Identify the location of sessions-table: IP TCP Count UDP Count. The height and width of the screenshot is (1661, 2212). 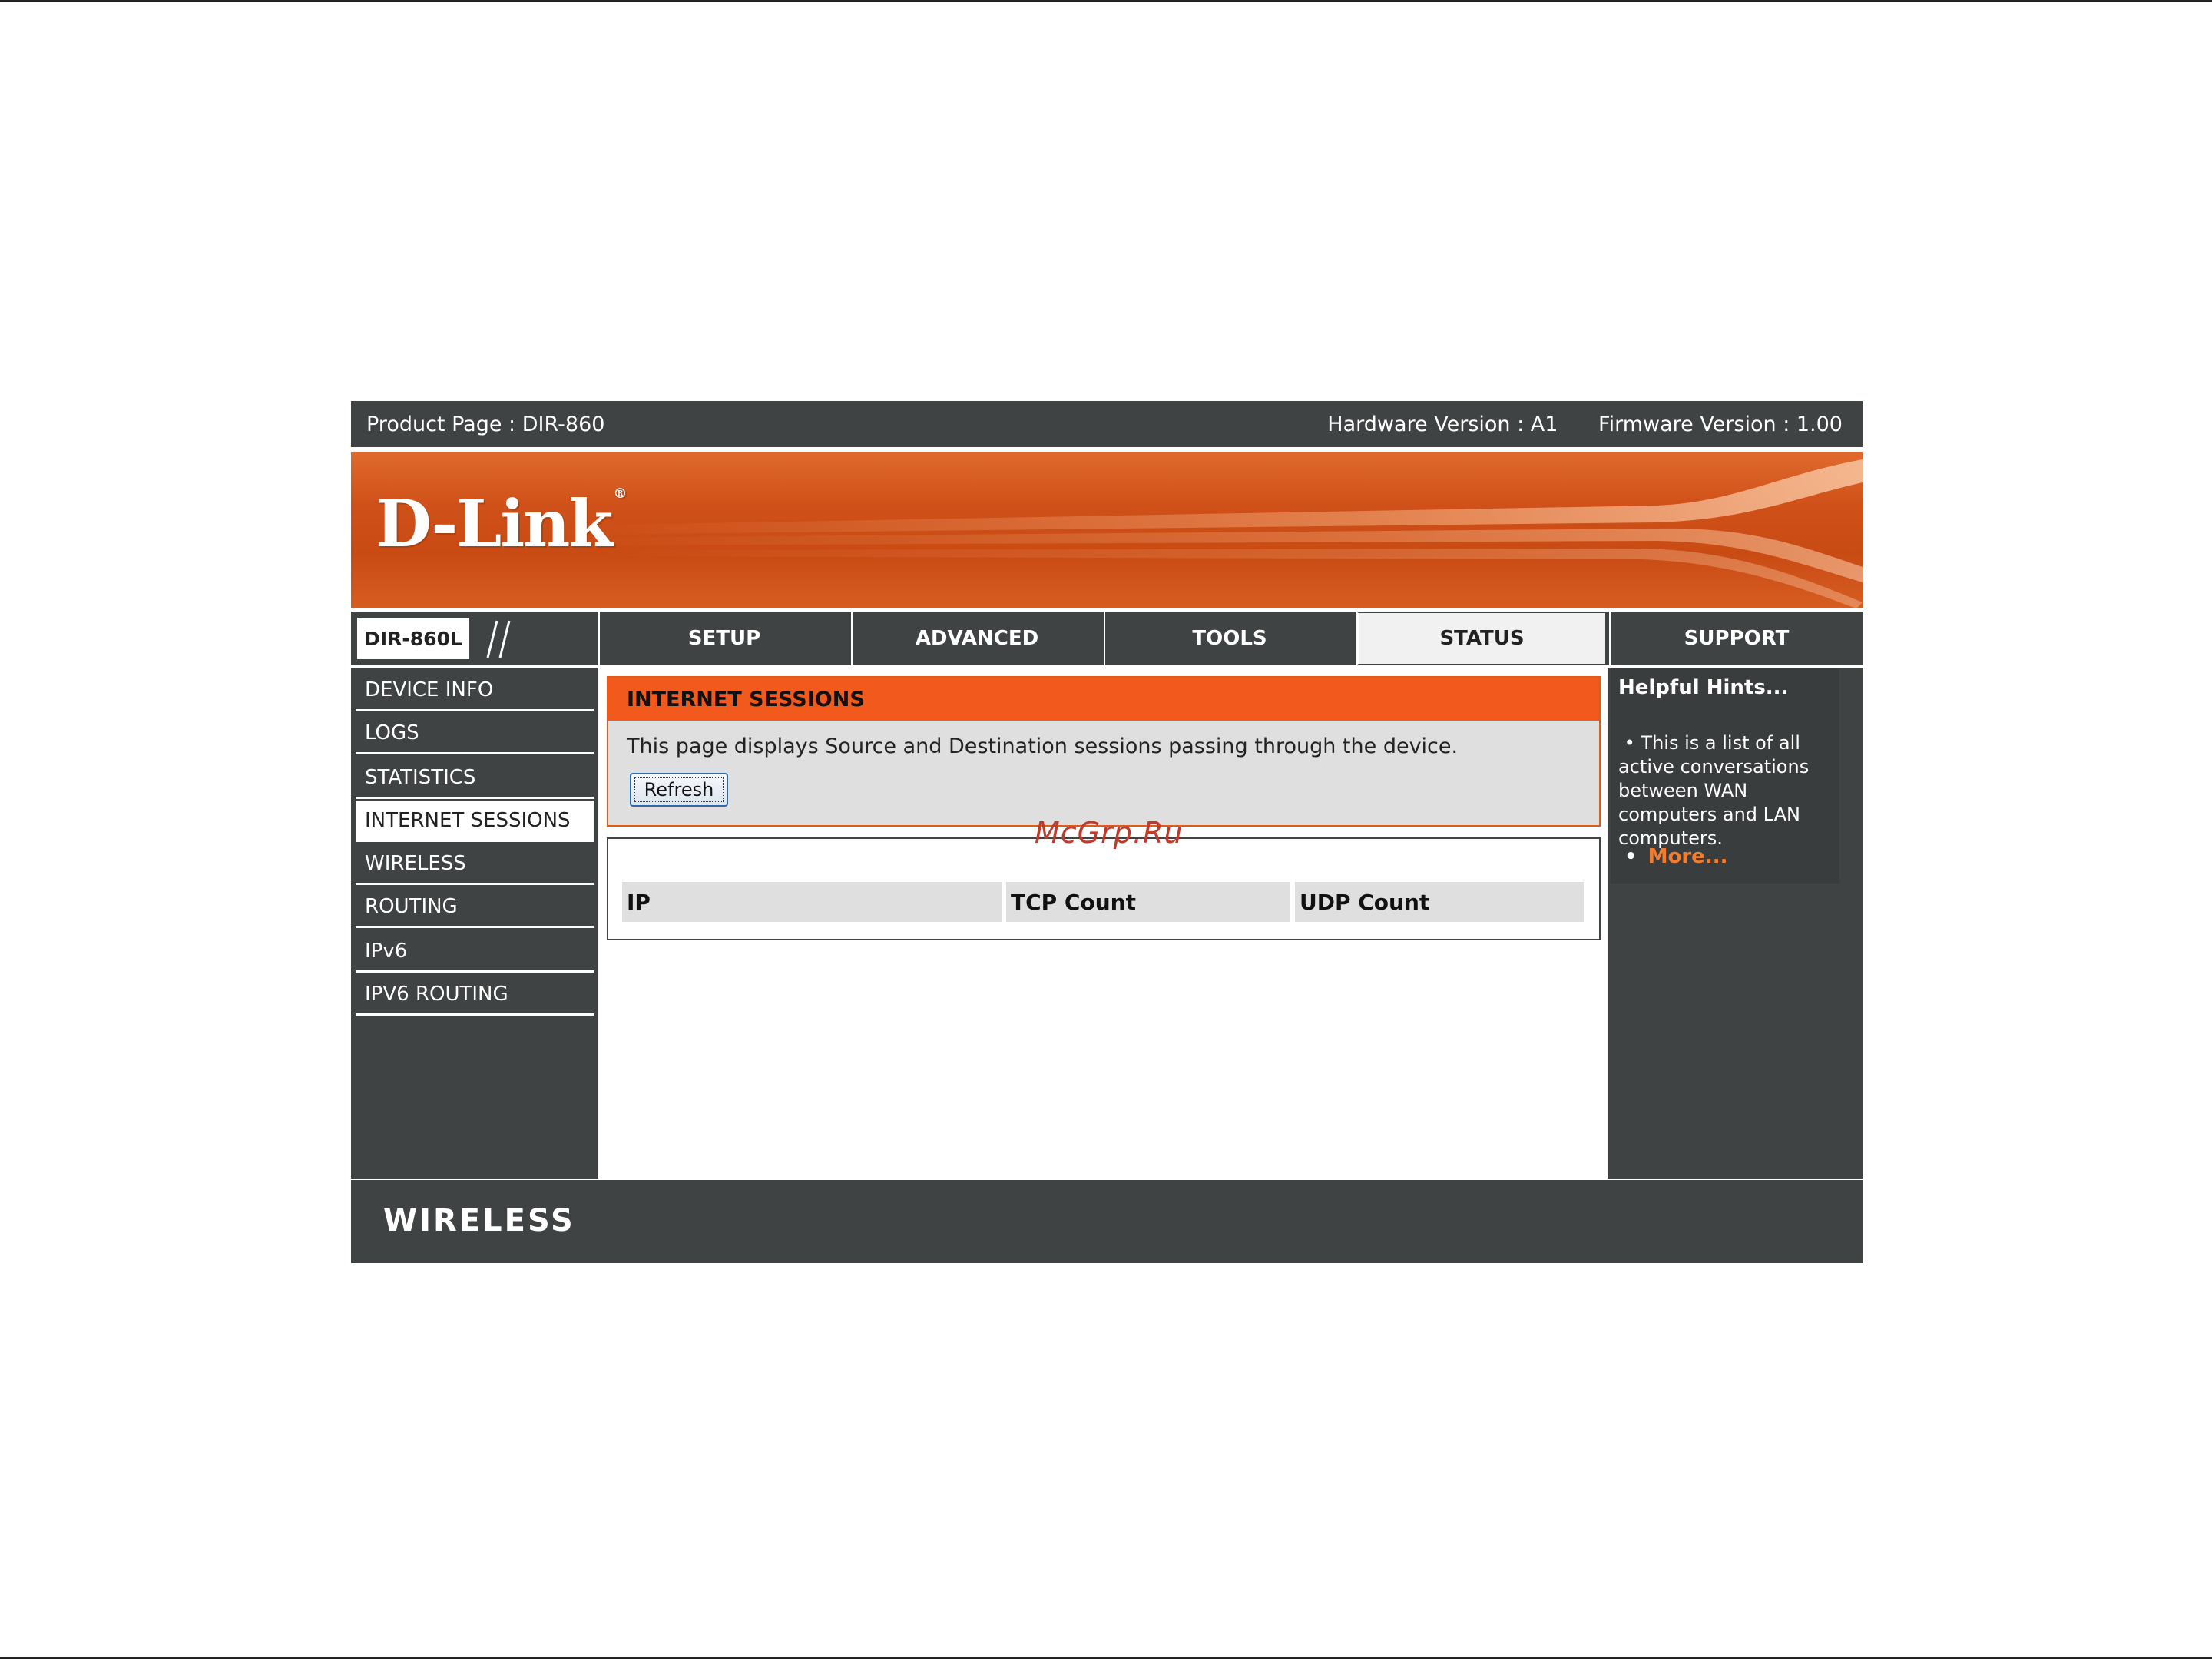
(1104, 888).